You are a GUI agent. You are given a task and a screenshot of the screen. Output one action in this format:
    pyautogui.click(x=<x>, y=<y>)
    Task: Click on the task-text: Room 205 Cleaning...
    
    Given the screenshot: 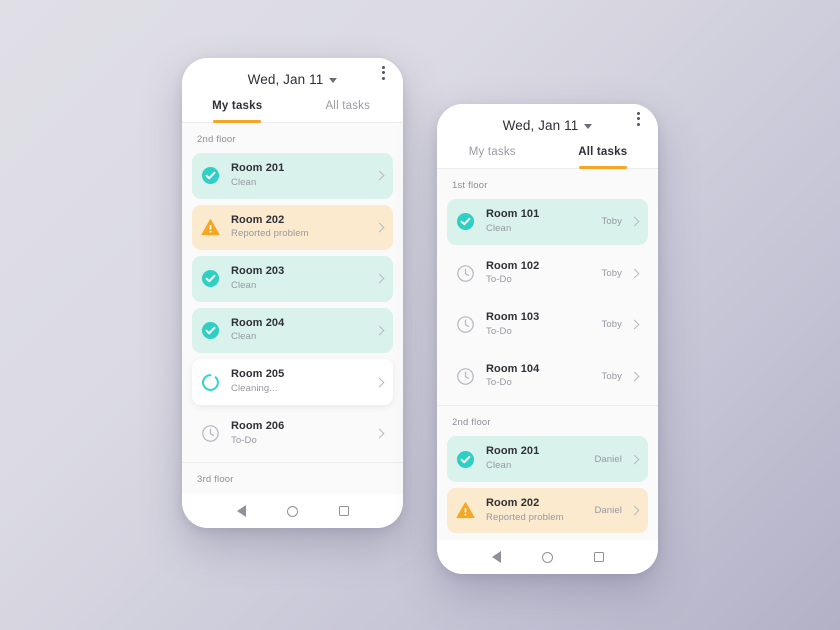 What is the action you would take?
    pyautogui.click(x=303, y=382)
    